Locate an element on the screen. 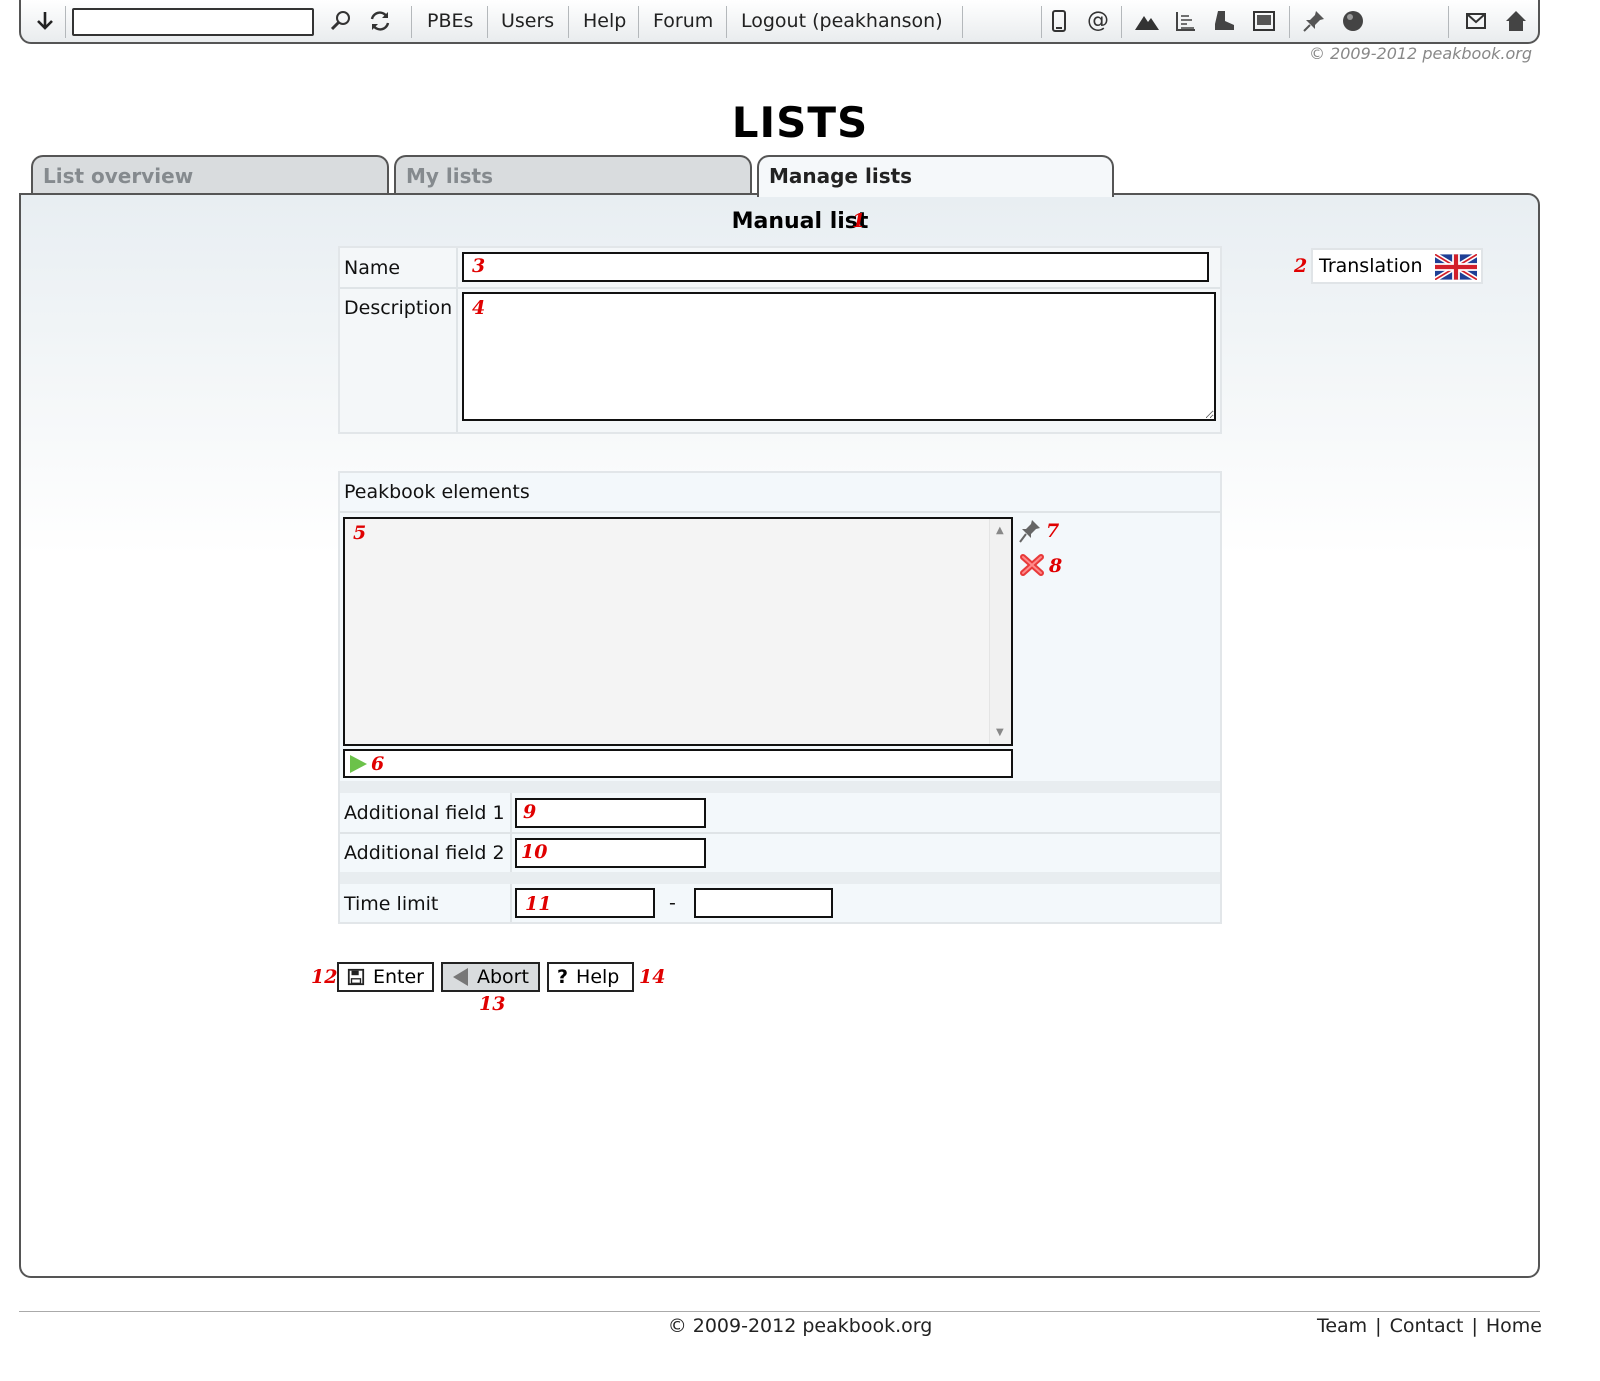 This screenshot has height=1381, width=1600. additional-field-2-label: Additional field 2 is located at coordinates (424, 853).